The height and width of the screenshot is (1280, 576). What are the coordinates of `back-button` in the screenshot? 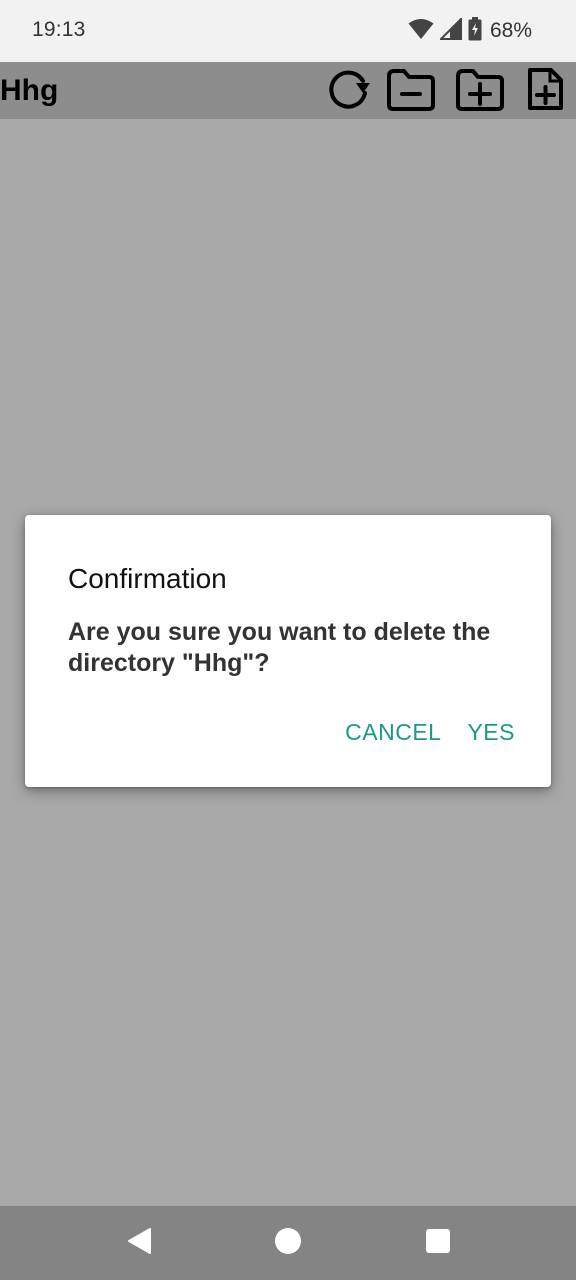 It's located at (139, 1243).